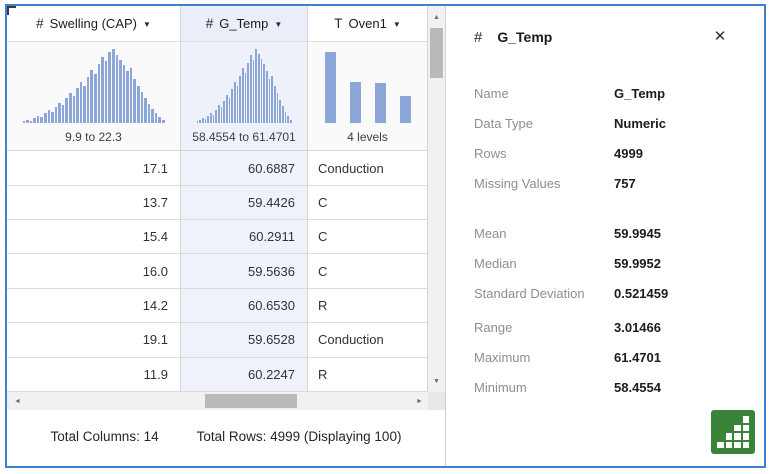 This screenshot has height=474, width=772. Describe the element at coordinates (244, 374) in the screenshot. I see `table-cell: 60.2247` at that location.